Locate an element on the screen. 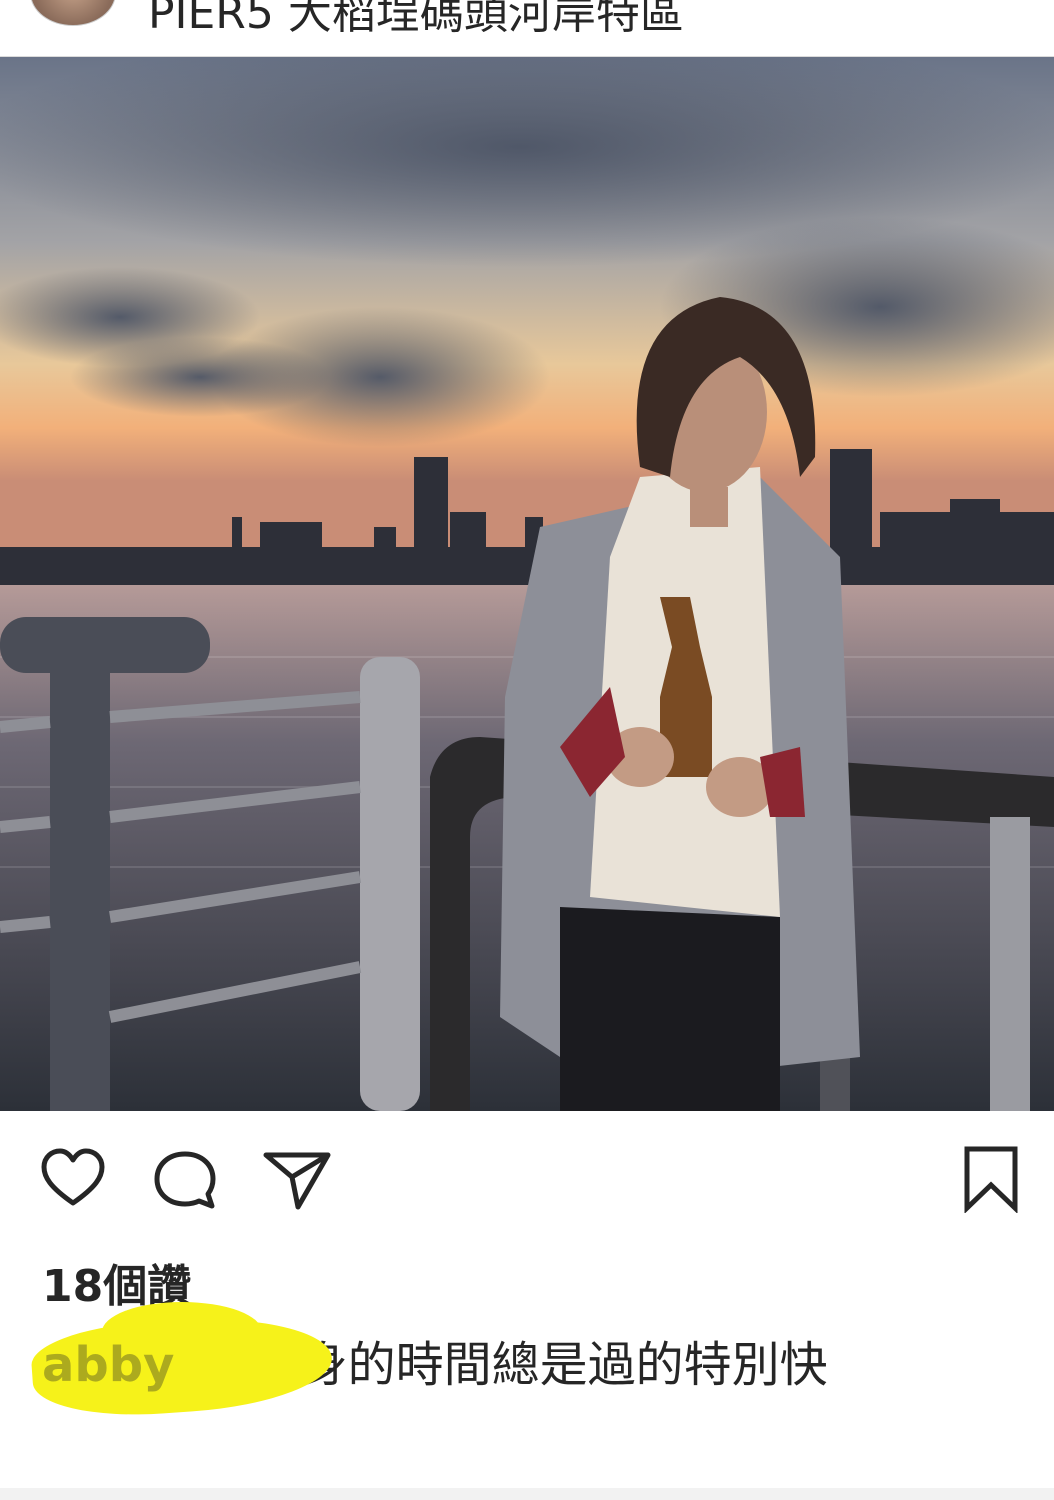  action-bar is located at coordinates (527, 1176).